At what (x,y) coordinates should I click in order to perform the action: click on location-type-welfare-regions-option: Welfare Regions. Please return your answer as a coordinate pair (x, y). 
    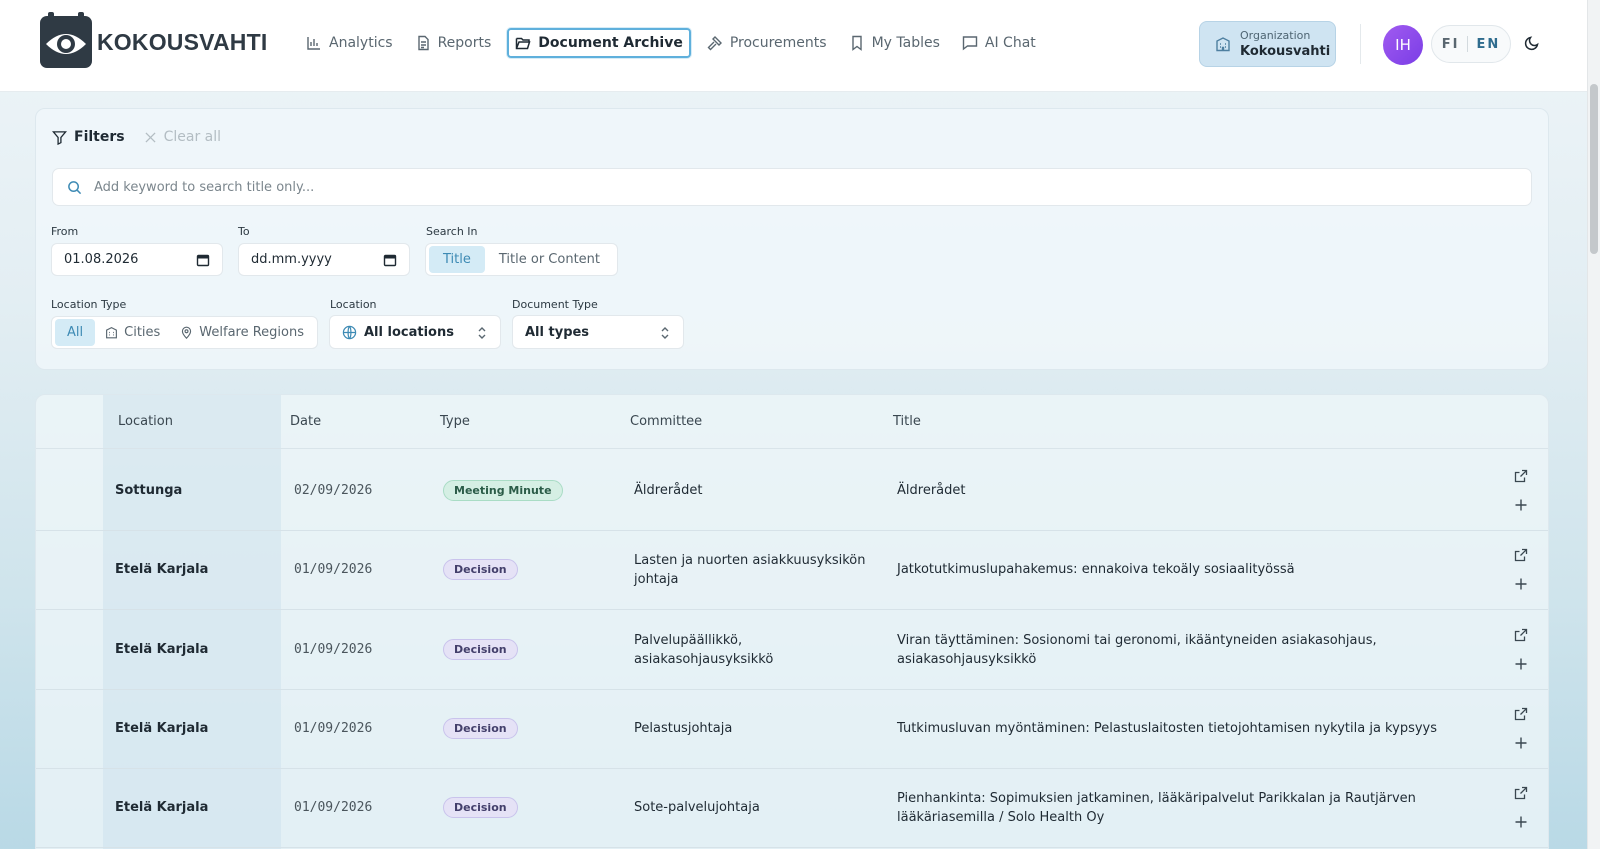
    Looking at the image, I should click on (242, 332).